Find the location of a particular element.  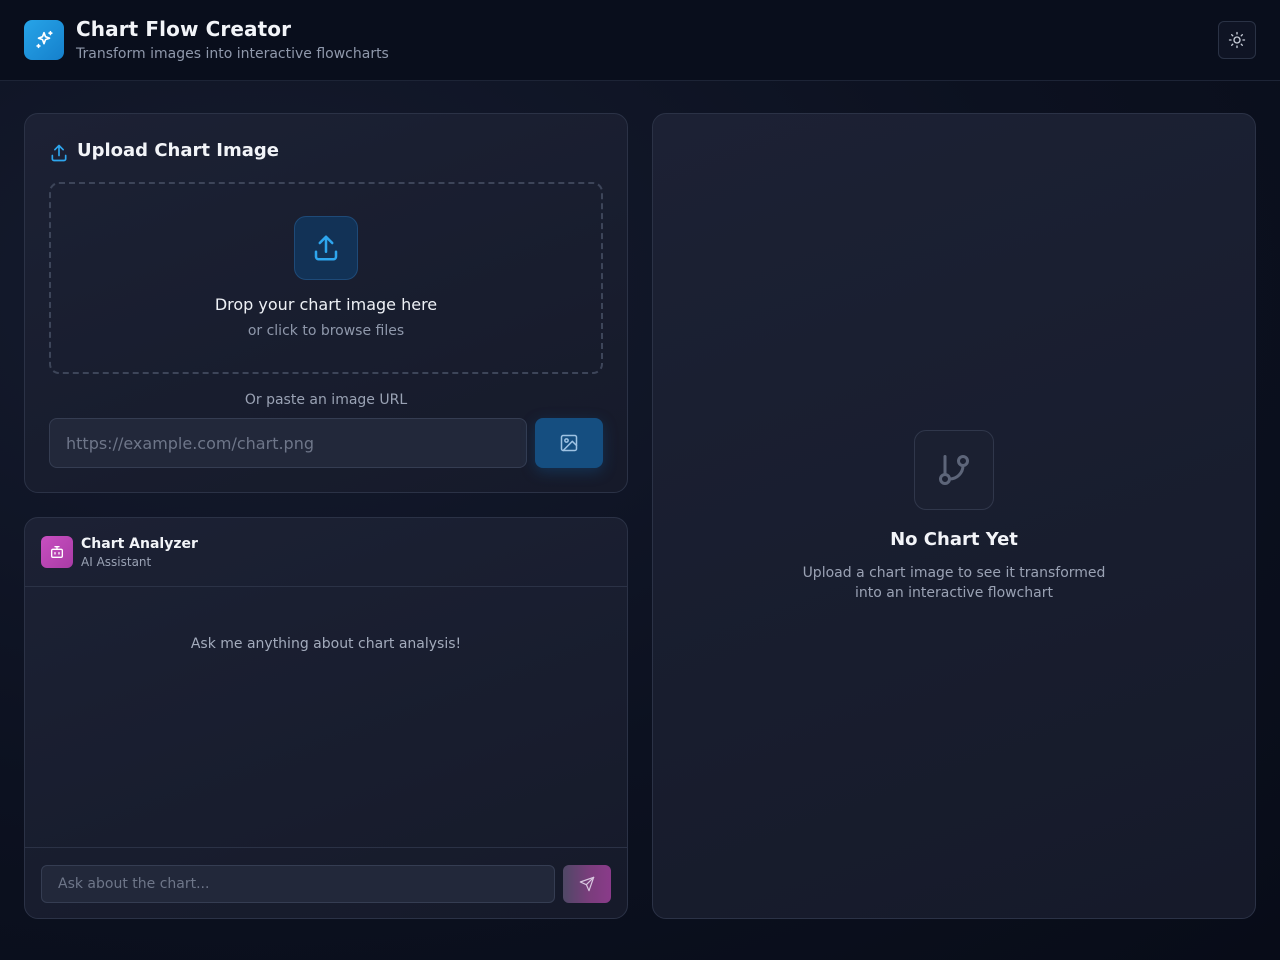

git-branch-icon is located at coordinates (954, 470).